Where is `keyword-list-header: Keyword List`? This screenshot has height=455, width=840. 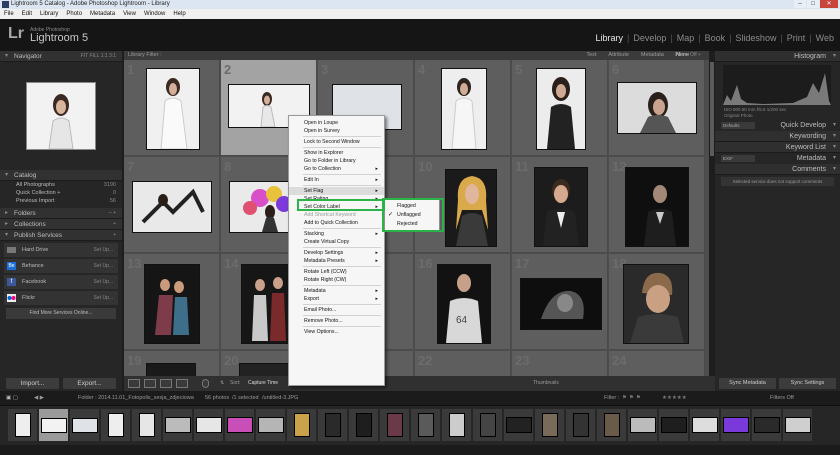
keyword-list-header: Keyword List is located at coordinates (777, 147).